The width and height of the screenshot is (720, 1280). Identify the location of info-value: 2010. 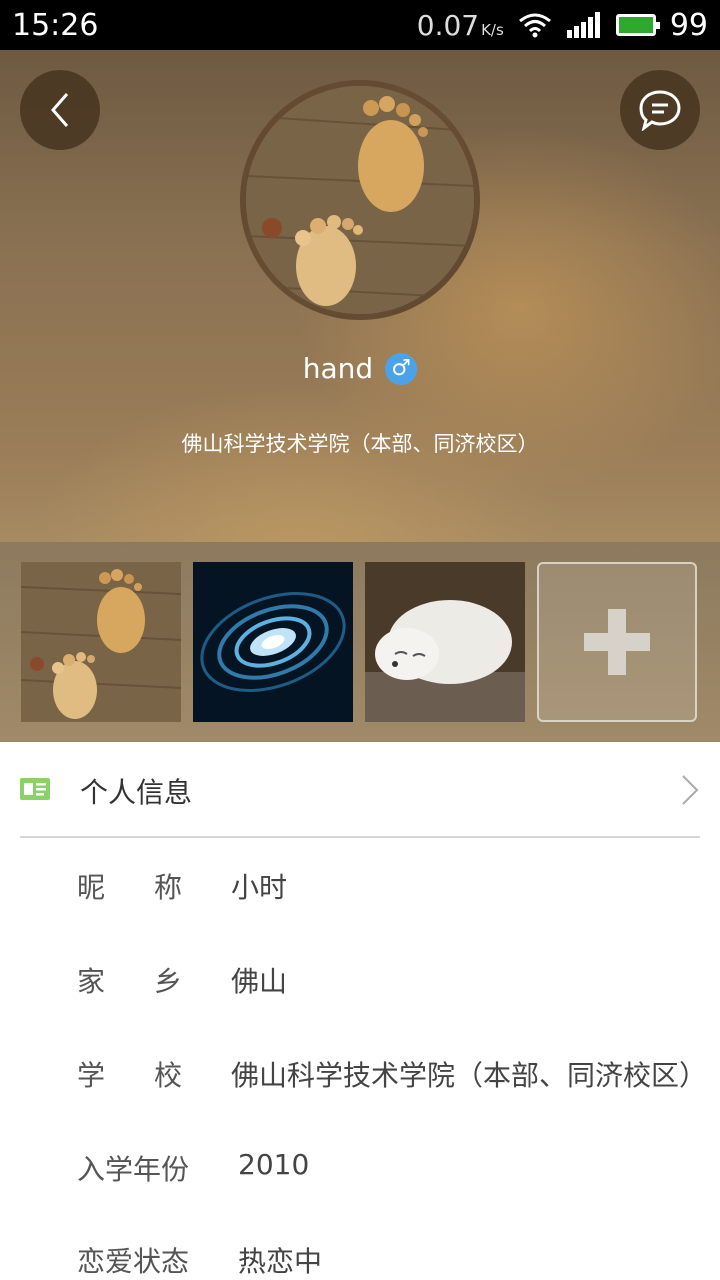
(274, 1164).